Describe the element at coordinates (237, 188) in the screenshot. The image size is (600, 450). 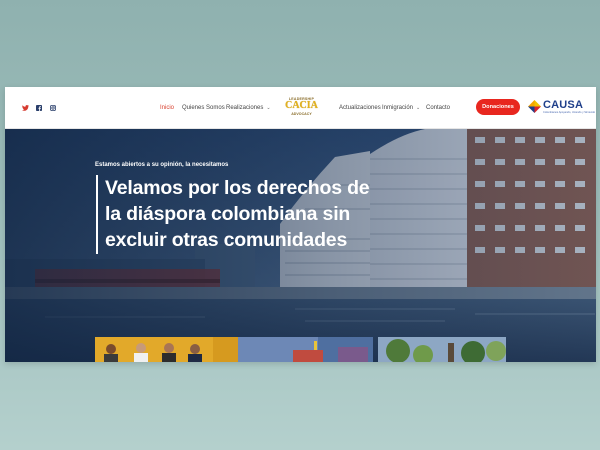
I see `headline-line: Velamos por los derechos de` at that location.